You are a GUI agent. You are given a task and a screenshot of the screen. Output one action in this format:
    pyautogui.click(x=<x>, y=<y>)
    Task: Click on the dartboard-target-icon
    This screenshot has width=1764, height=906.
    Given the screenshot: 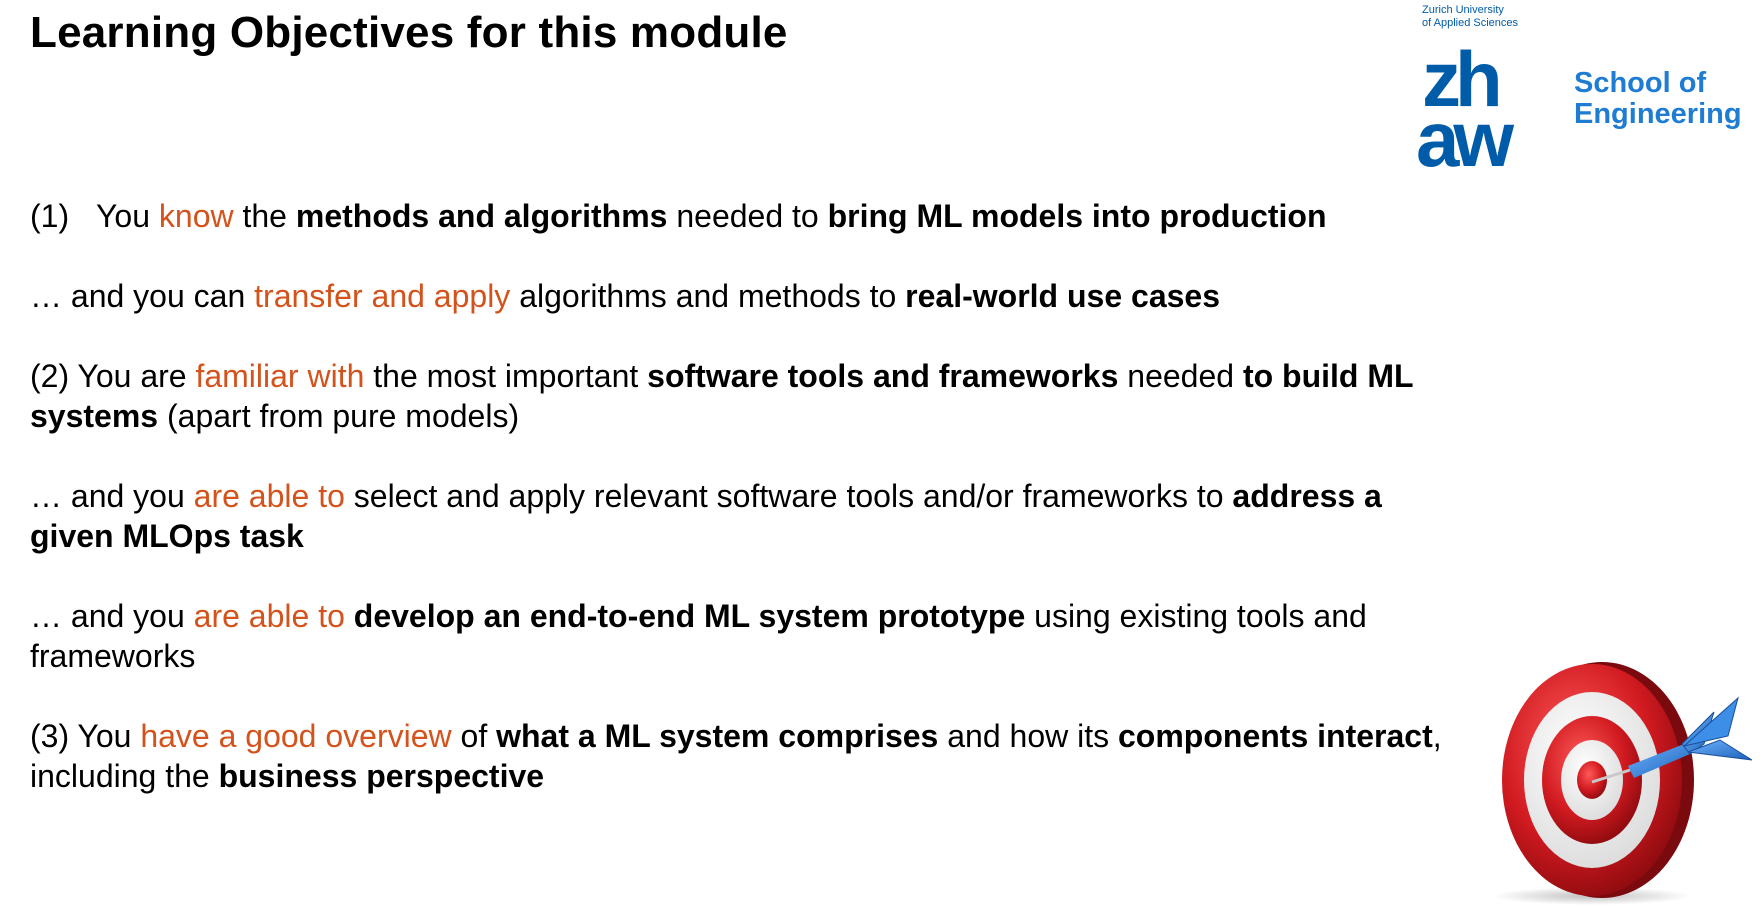 What is the action you would take?
    pyautogui.click(x=1622, y=783)
    